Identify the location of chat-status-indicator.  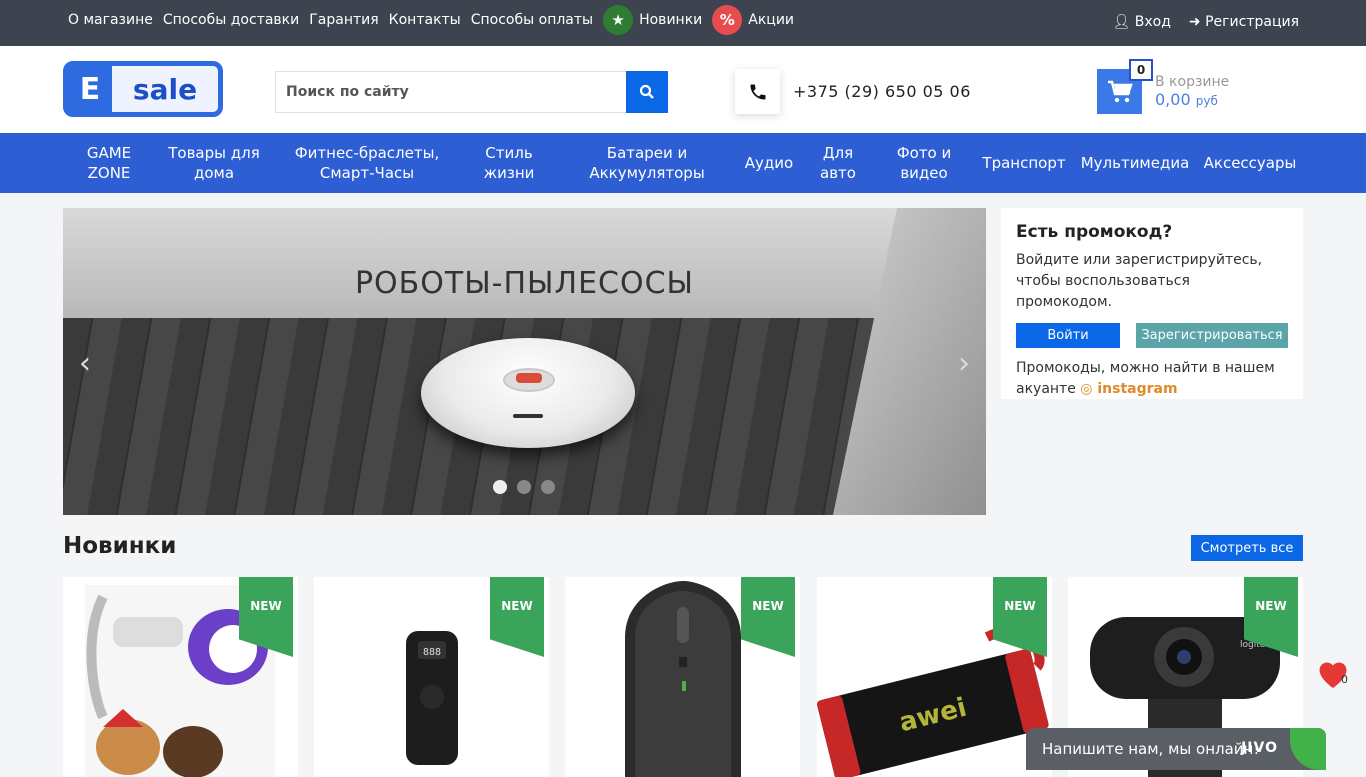
(1308, 749).